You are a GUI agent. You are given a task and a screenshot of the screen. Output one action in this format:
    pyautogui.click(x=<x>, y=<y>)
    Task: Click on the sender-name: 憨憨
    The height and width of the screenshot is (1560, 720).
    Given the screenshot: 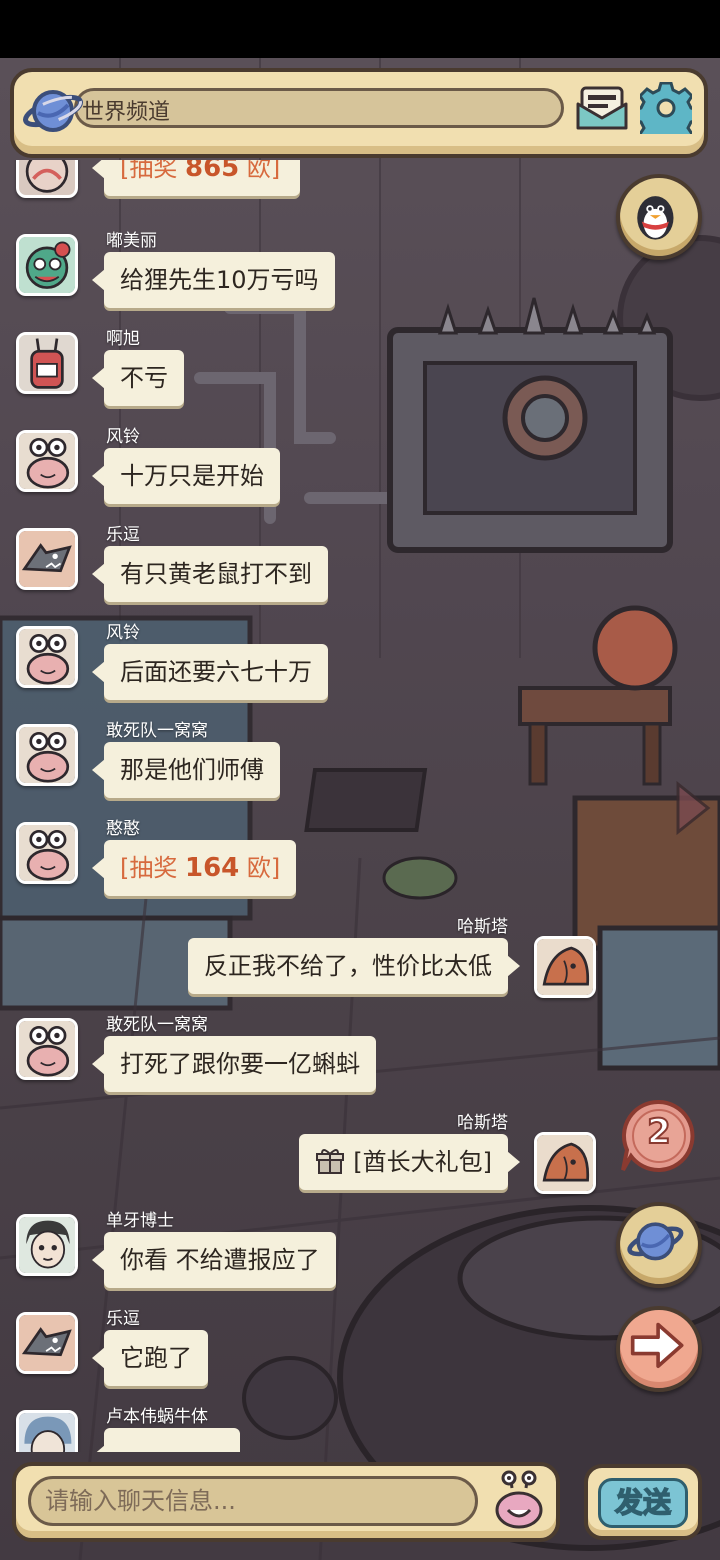 What is the action you would take?
    pyautogui.click(x=123, y=829)
    